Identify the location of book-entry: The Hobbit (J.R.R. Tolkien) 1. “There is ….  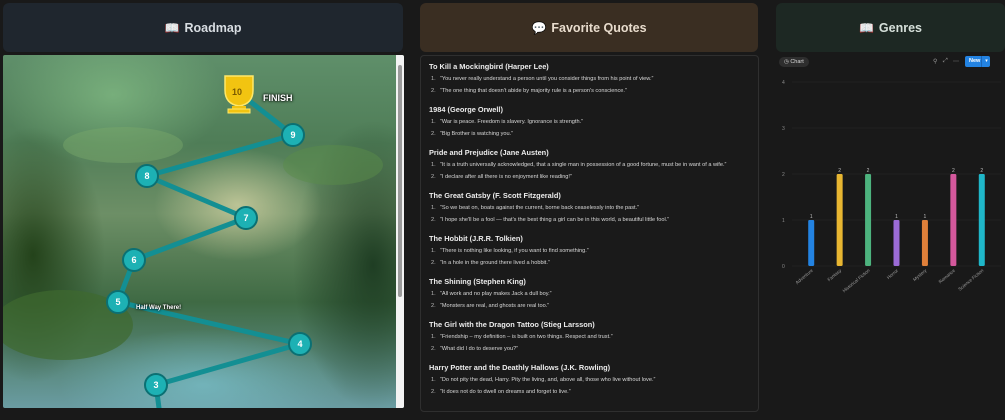
(591, 250).